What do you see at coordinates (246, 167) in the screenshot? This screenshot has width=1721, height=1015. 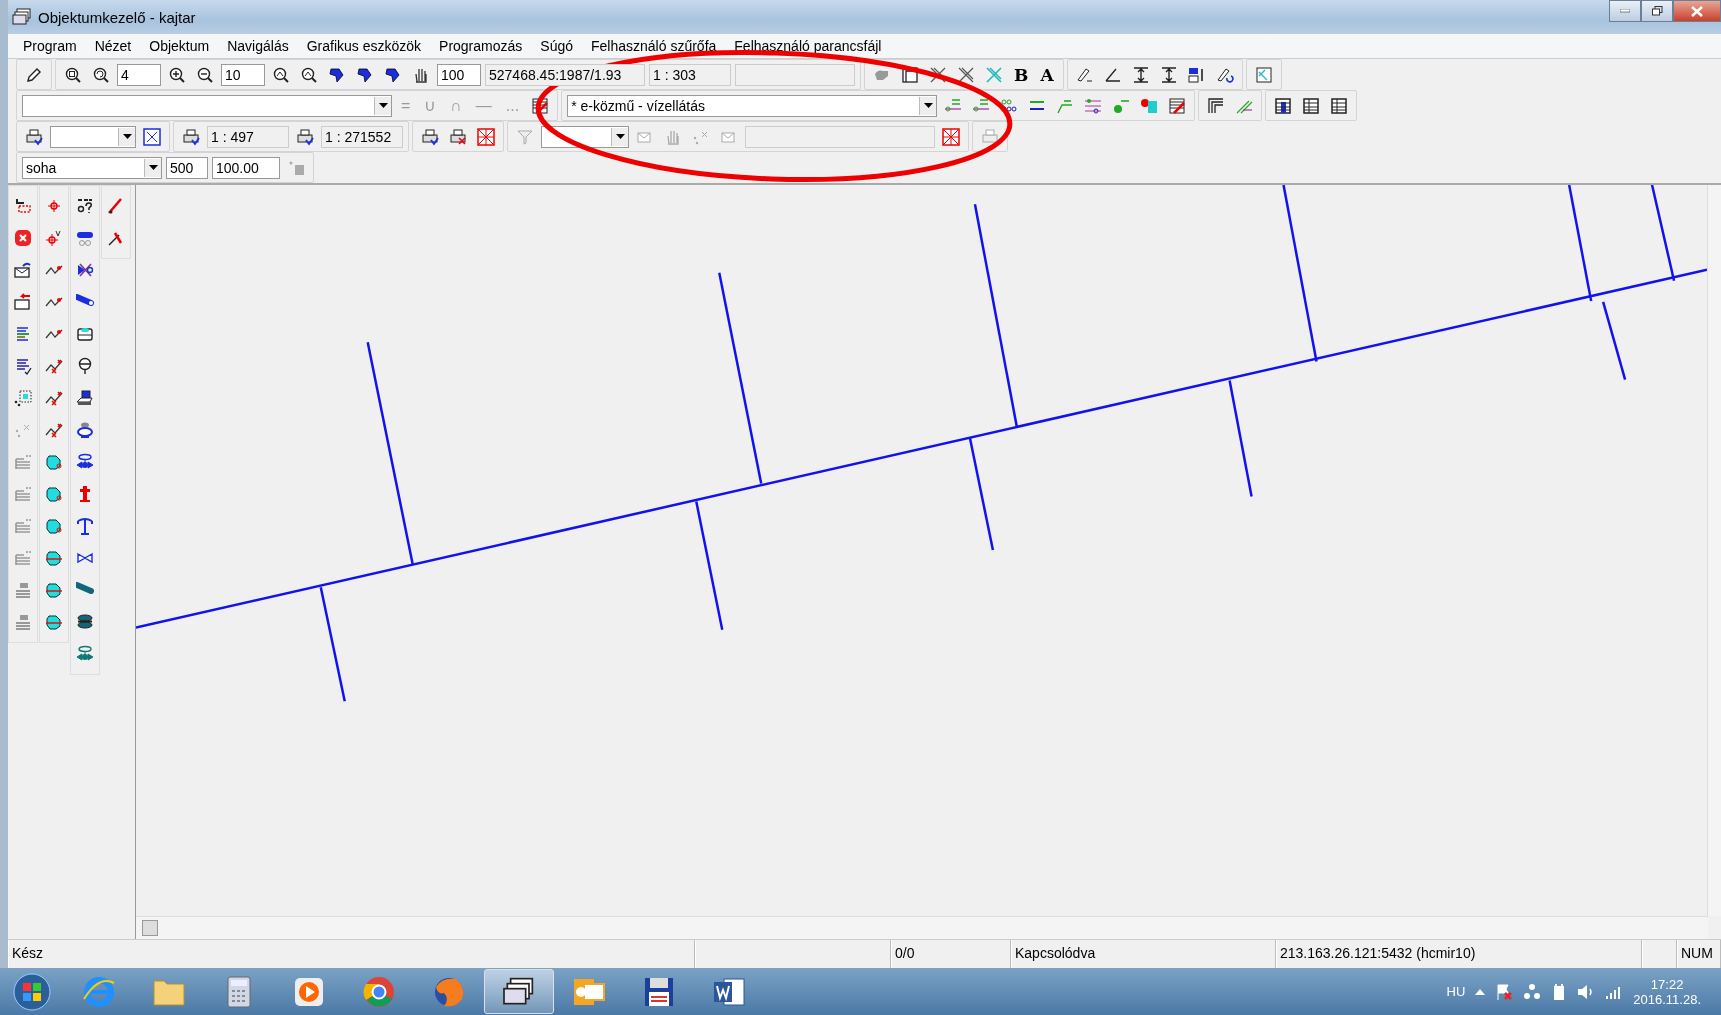 I see `input-field: 100.00` at bounding box center [246, 167].